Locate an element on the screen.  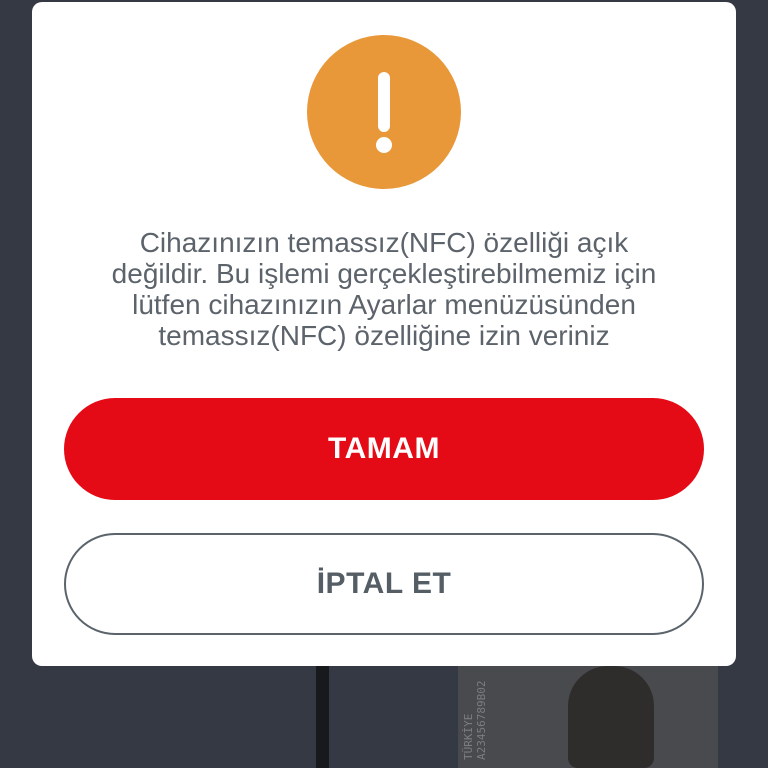
exclamation-bar is located at coordinates (384, 102).